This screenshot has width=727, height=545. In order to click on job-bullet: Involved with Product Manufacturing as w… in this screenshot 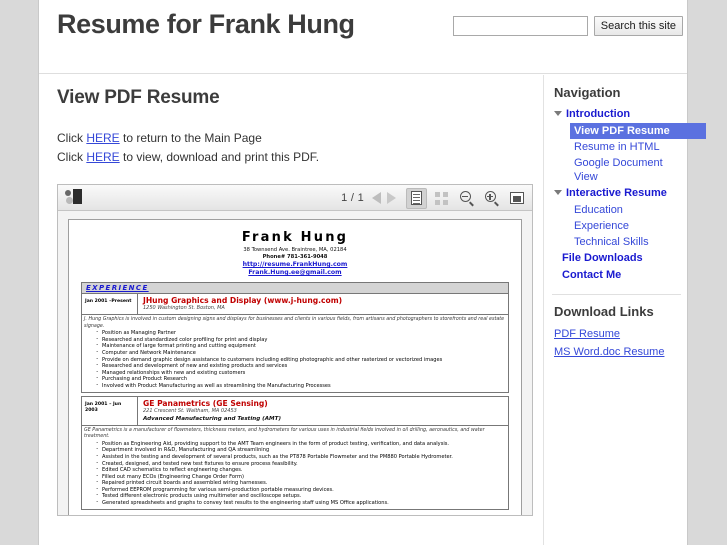, I will do `click(301, 386)`.